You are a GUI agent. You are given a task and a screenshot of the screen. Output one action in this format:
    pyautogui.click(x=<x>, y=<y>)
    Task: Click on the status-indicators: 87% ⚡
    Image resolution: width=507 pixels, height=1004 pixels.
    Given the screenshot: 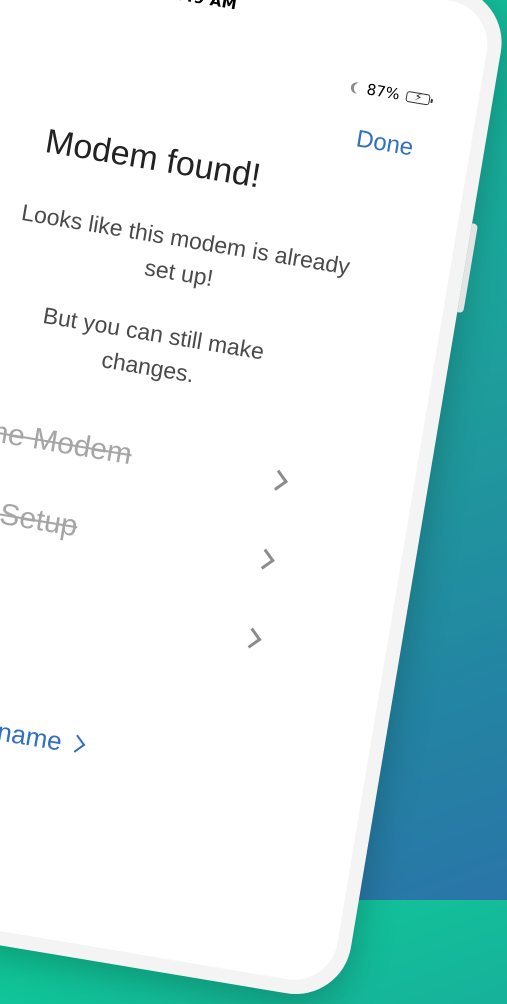 What is the action you would take?
    pyautogui.click(x=391, y=93)
    